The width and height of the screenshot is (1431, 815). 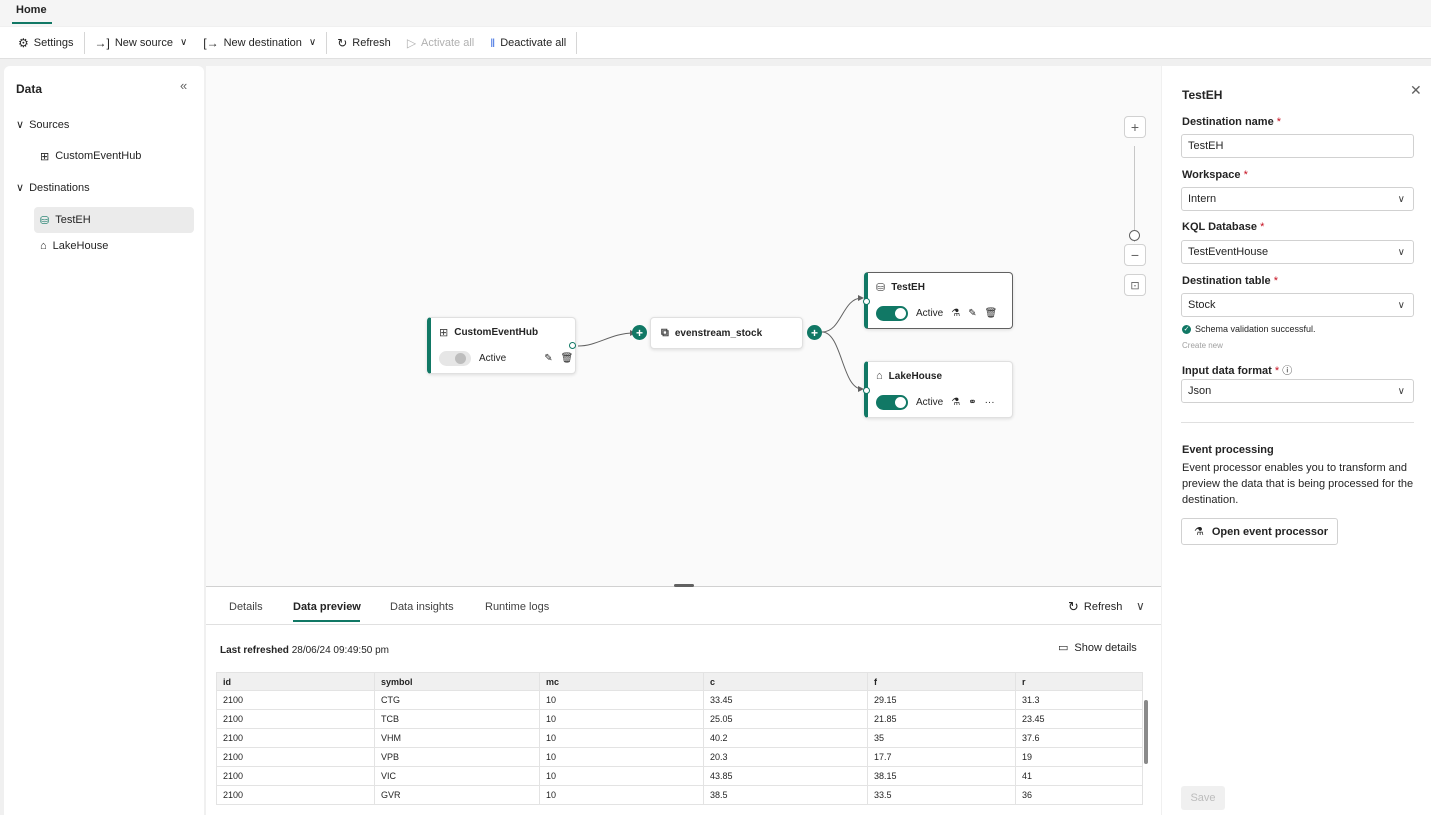 What do you see at coordinates (1203, 798) in the screenshot?
I see `save-button: Save` at bounding box center [1203, 798].